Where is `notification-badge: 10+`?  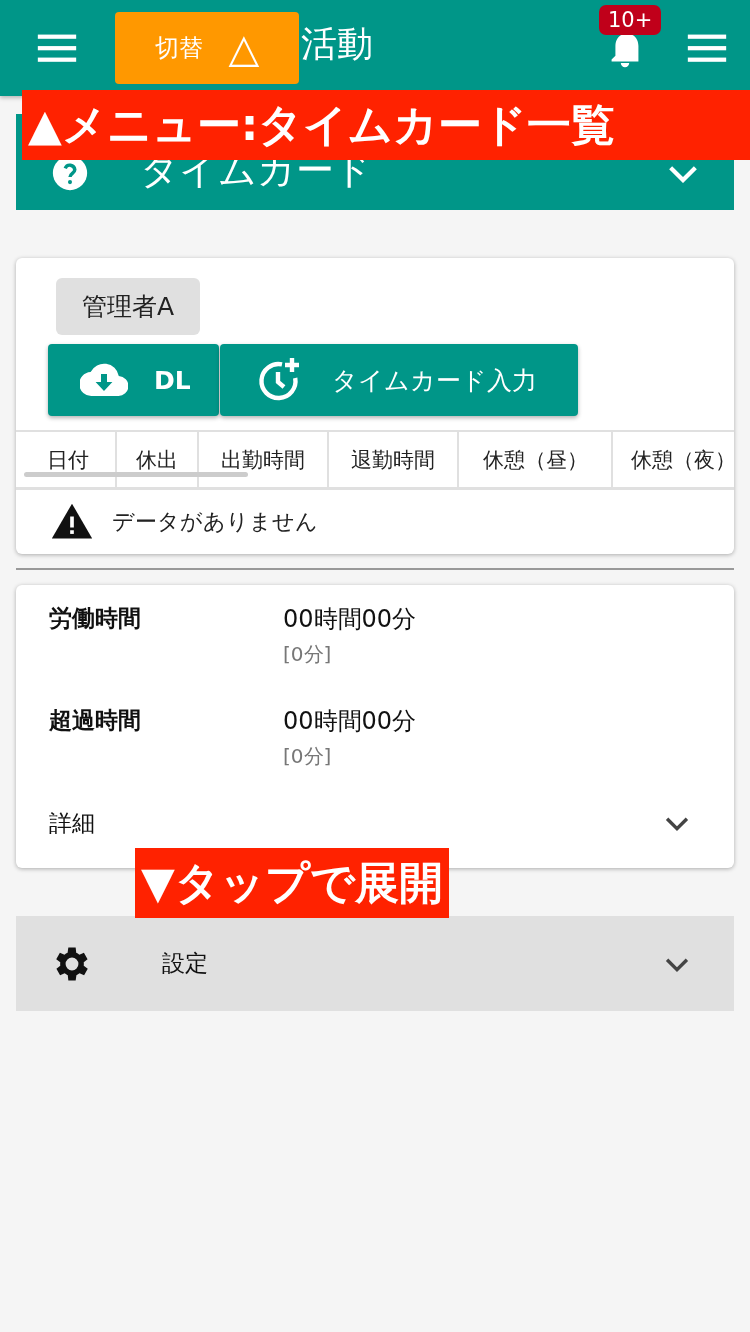
notification-badge: 10+ is located at coordinates (630, 20).